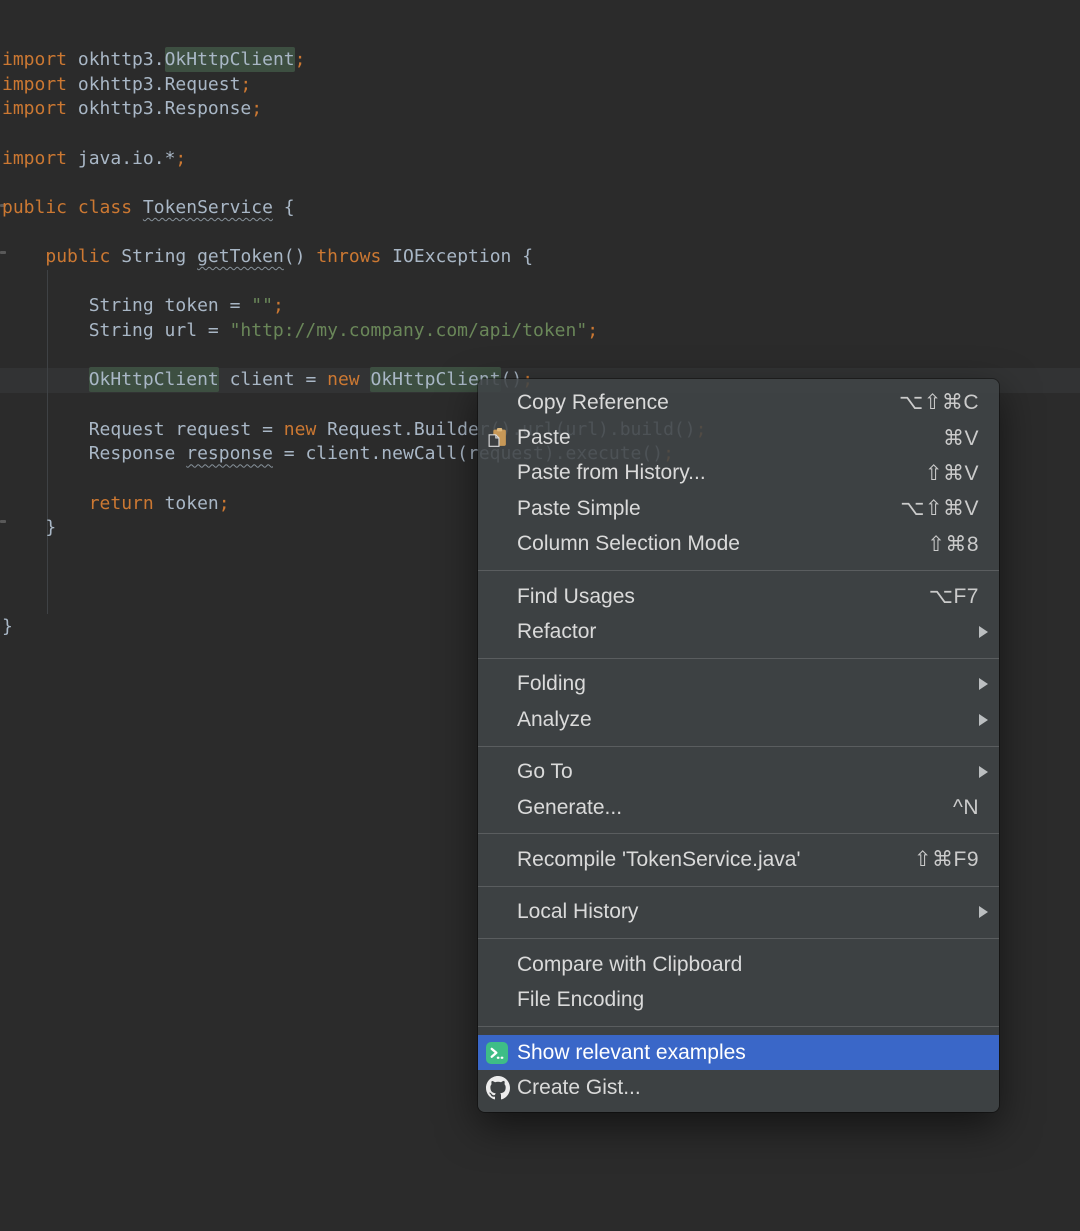  What do you see at coordinates (457, 257) in the screenshot?
I see `code-token: IOException {` at bounding box center [457, 257].